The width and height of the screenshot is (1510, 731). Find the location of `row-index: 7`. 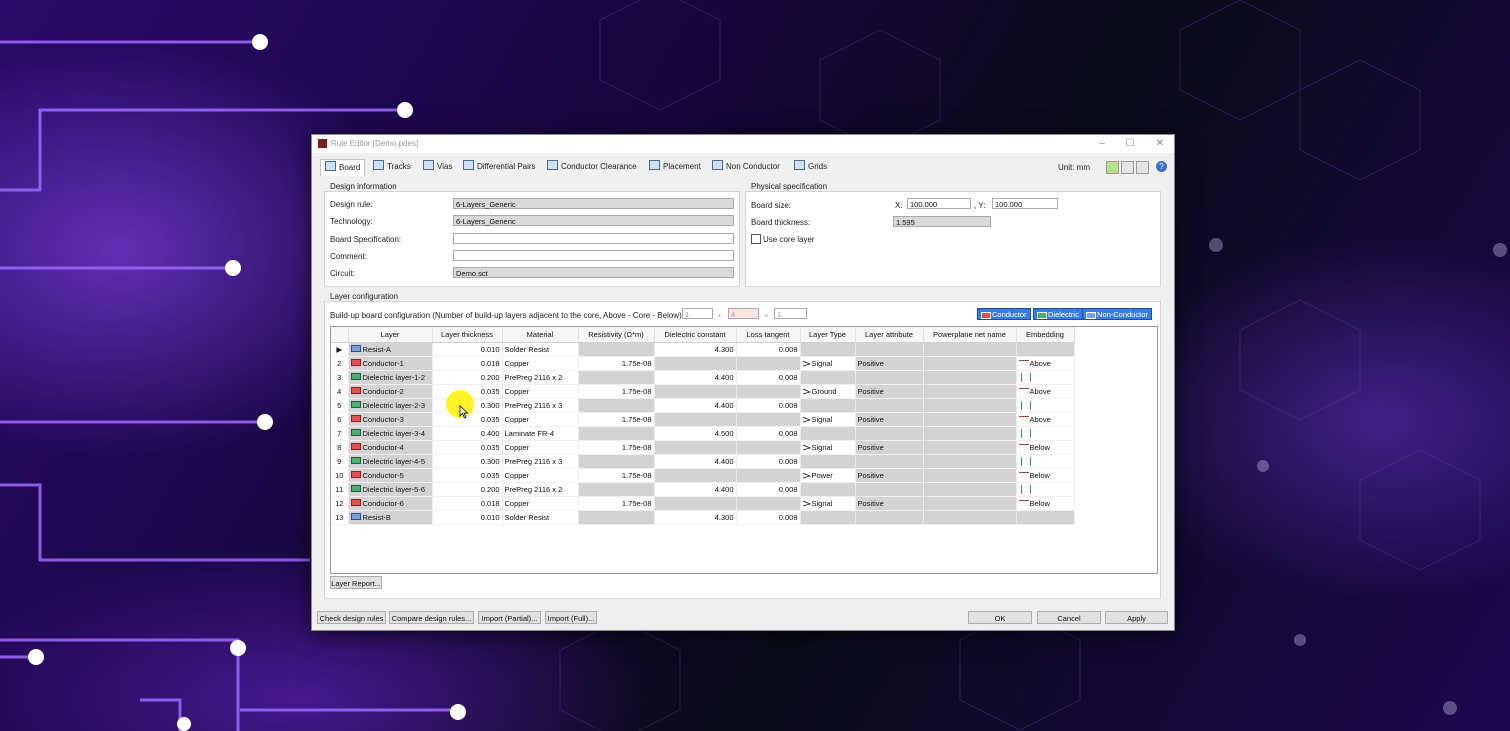

row-index: 7 is located at coordinates (340, 433).